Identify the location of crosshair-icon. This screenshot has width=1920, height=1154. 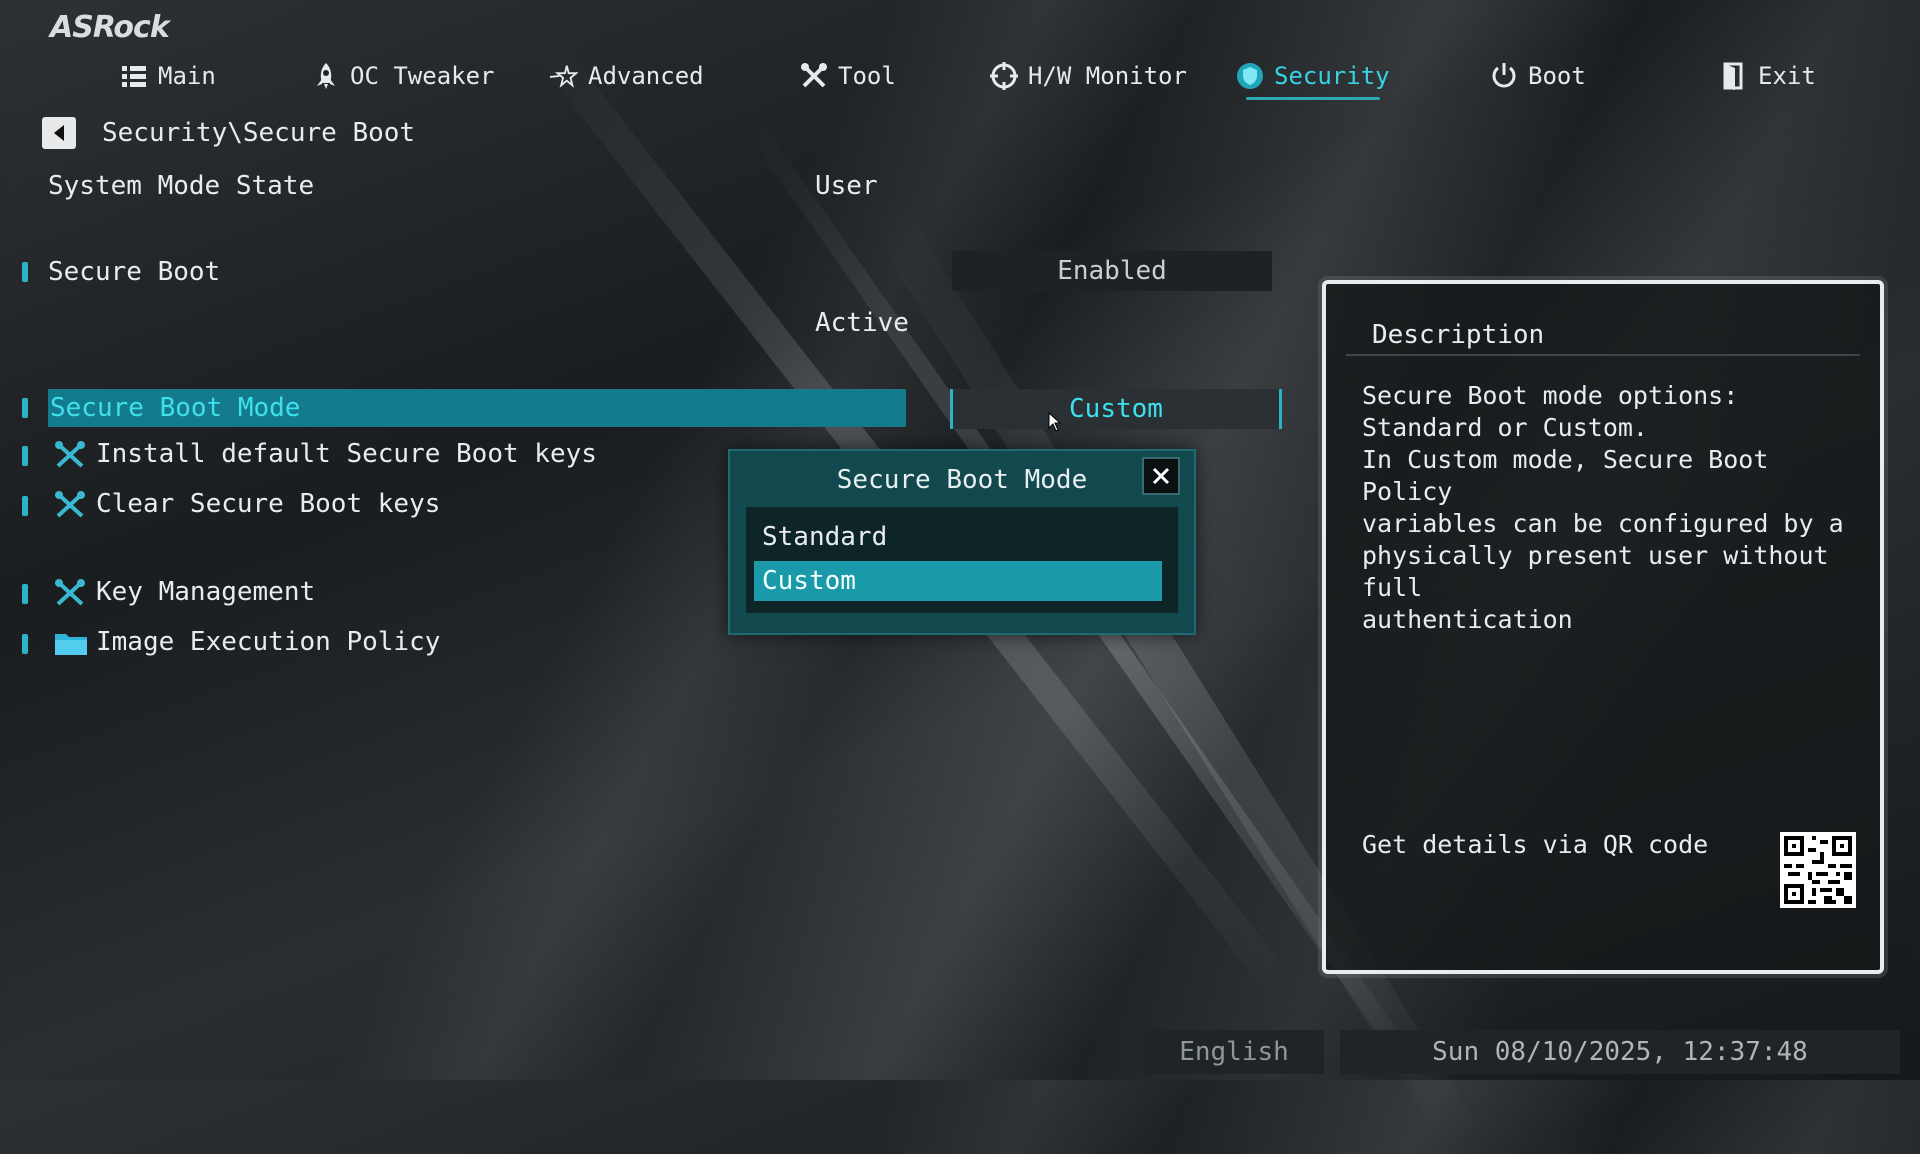
(1004, 76).